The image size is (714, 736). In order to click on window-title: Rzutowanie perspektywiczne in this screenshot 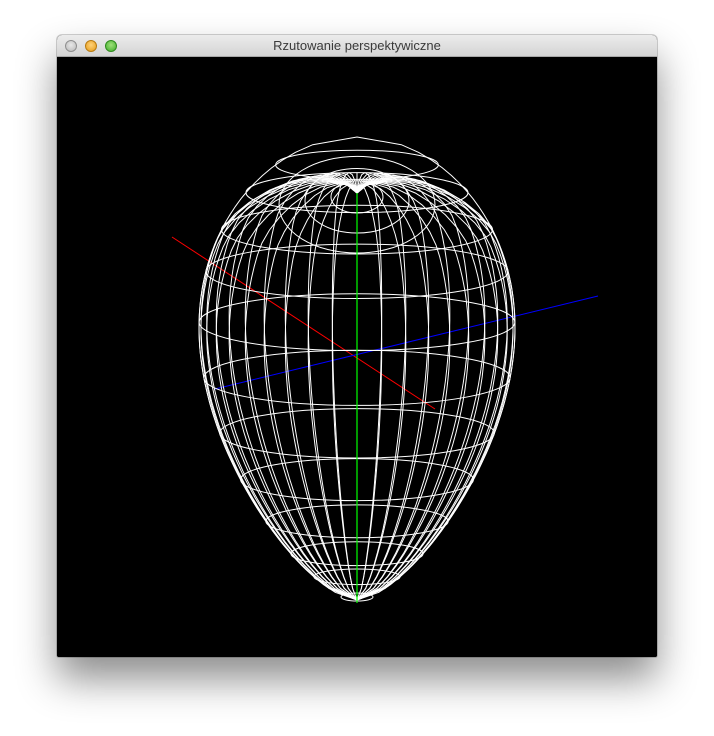, I will do `click(357, 45)`.